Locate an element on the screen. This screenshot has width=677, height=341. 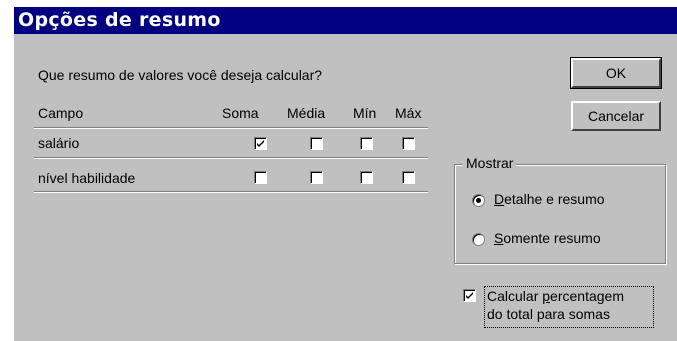
cancel-button: Cancelar is located at coordinates (616, 116).